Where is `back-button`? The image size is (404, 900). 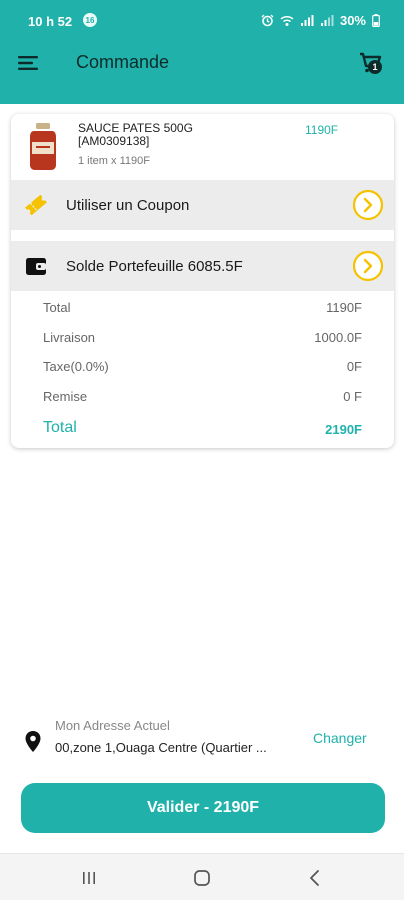
back-button is located at coordinates (315, 878).